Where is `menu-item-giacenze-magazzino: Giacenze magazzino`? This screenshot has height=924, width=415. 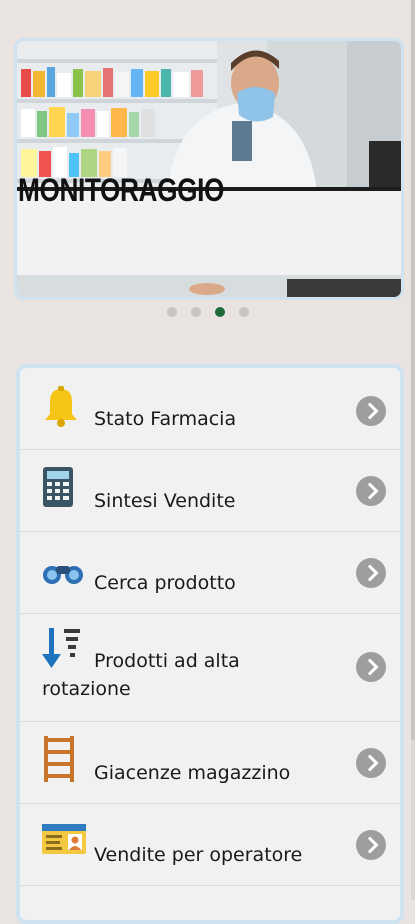 menu-item-giacenze-magazzino: Giacenze magazzino is located at coordinates (210, 763).